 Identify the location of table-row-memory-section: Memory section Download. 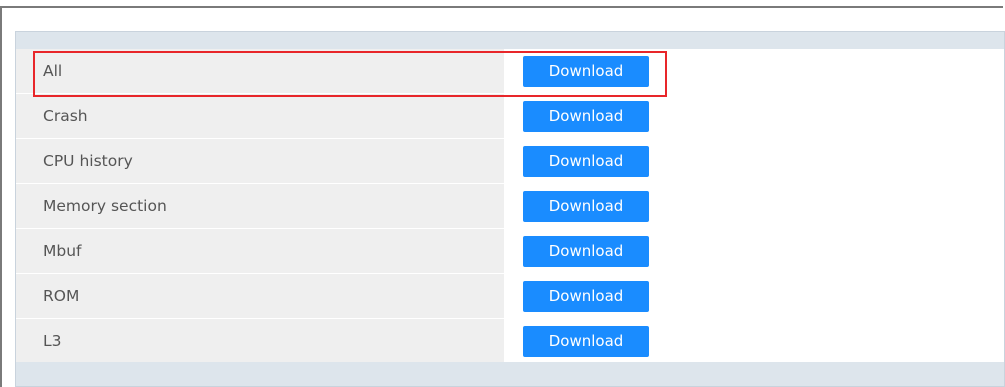
(510, 206).